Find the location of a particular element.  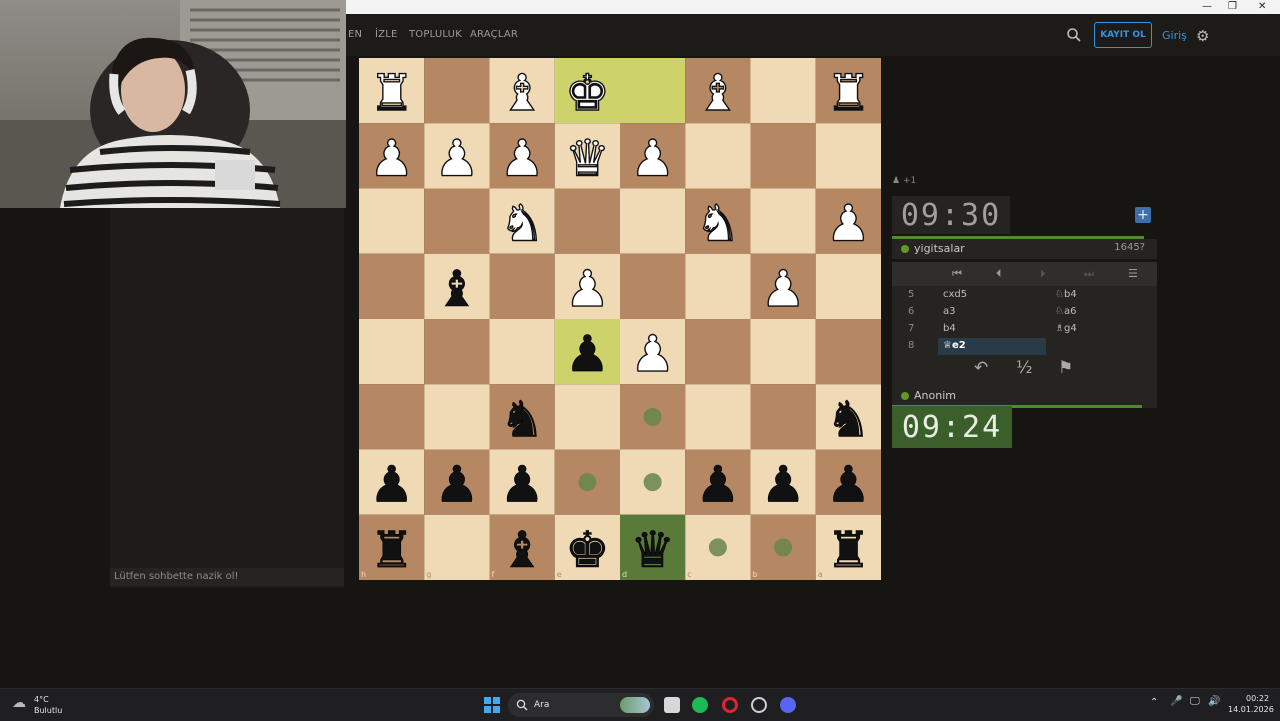

chat-input: Lütfen sohbette nazik ol! is located at coordinates (227, 577).